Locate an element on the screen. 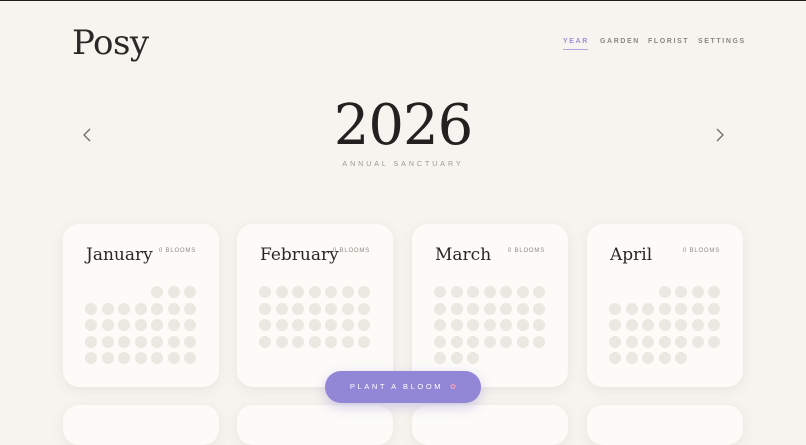 The image size is (806, 445). nav-item-settings: SETTINGS is located at coordinates (722, 41).